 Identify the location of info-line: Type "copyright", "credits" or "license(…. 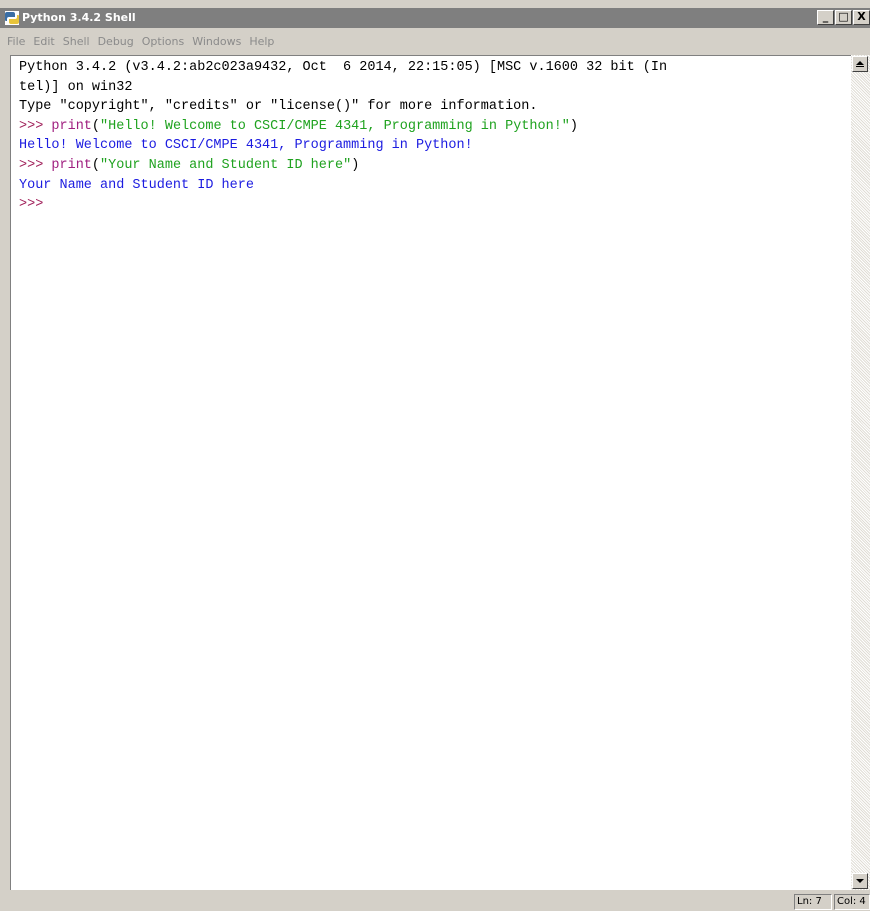
(278, 107).